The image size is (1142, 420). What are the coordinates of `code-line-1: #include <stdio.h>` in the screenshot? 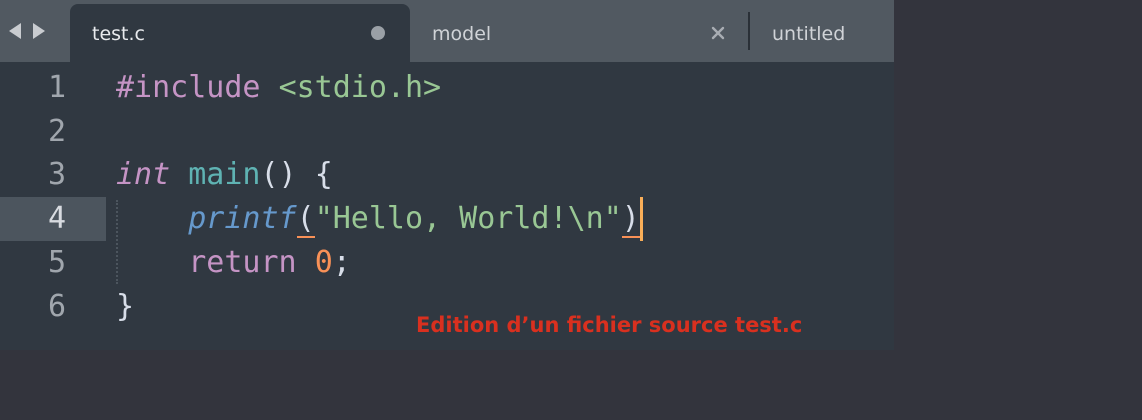 It's located at (278, 88).